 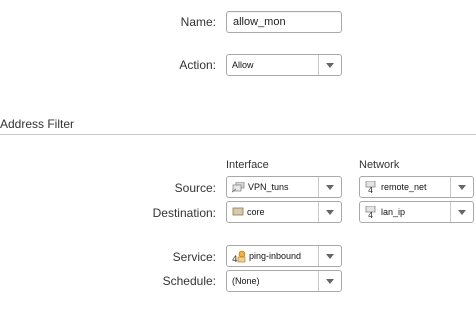 I want to click on source-network-value: remote_net, so click(x=404, y=187).